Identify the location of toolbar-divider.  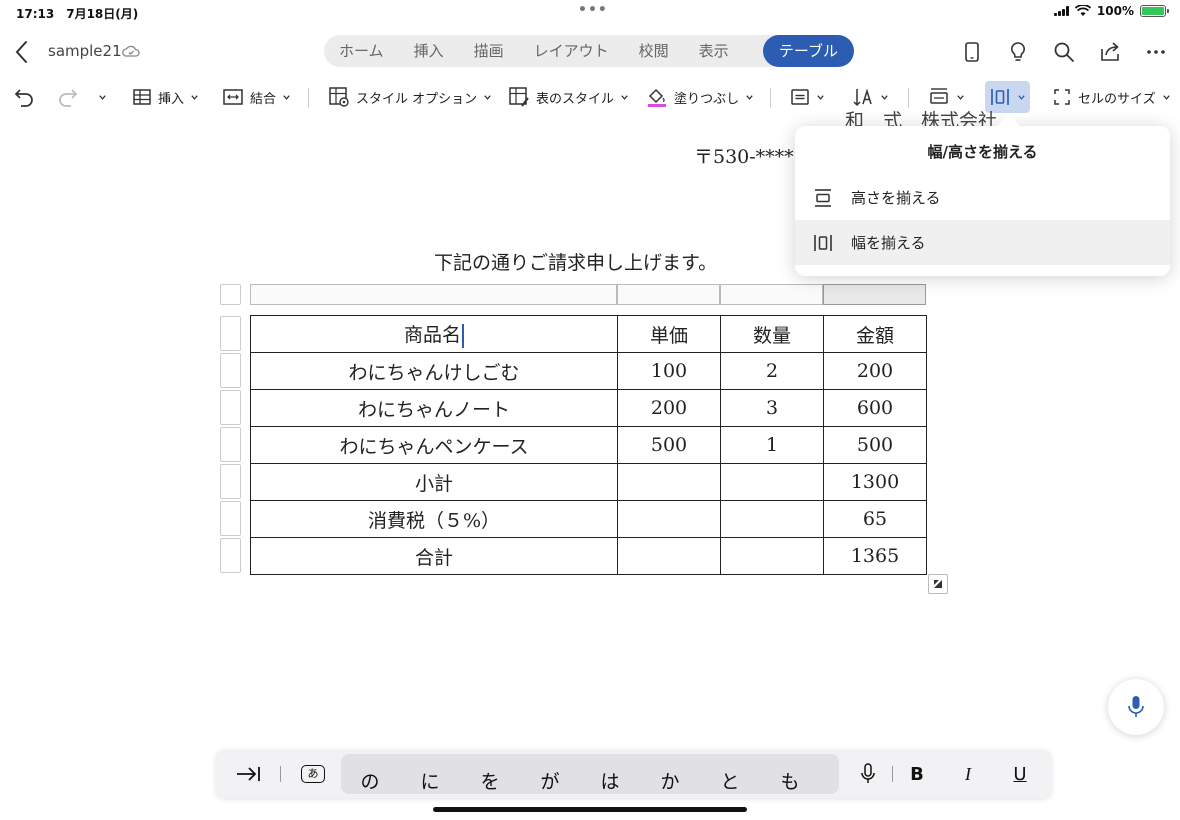
(908, 98).